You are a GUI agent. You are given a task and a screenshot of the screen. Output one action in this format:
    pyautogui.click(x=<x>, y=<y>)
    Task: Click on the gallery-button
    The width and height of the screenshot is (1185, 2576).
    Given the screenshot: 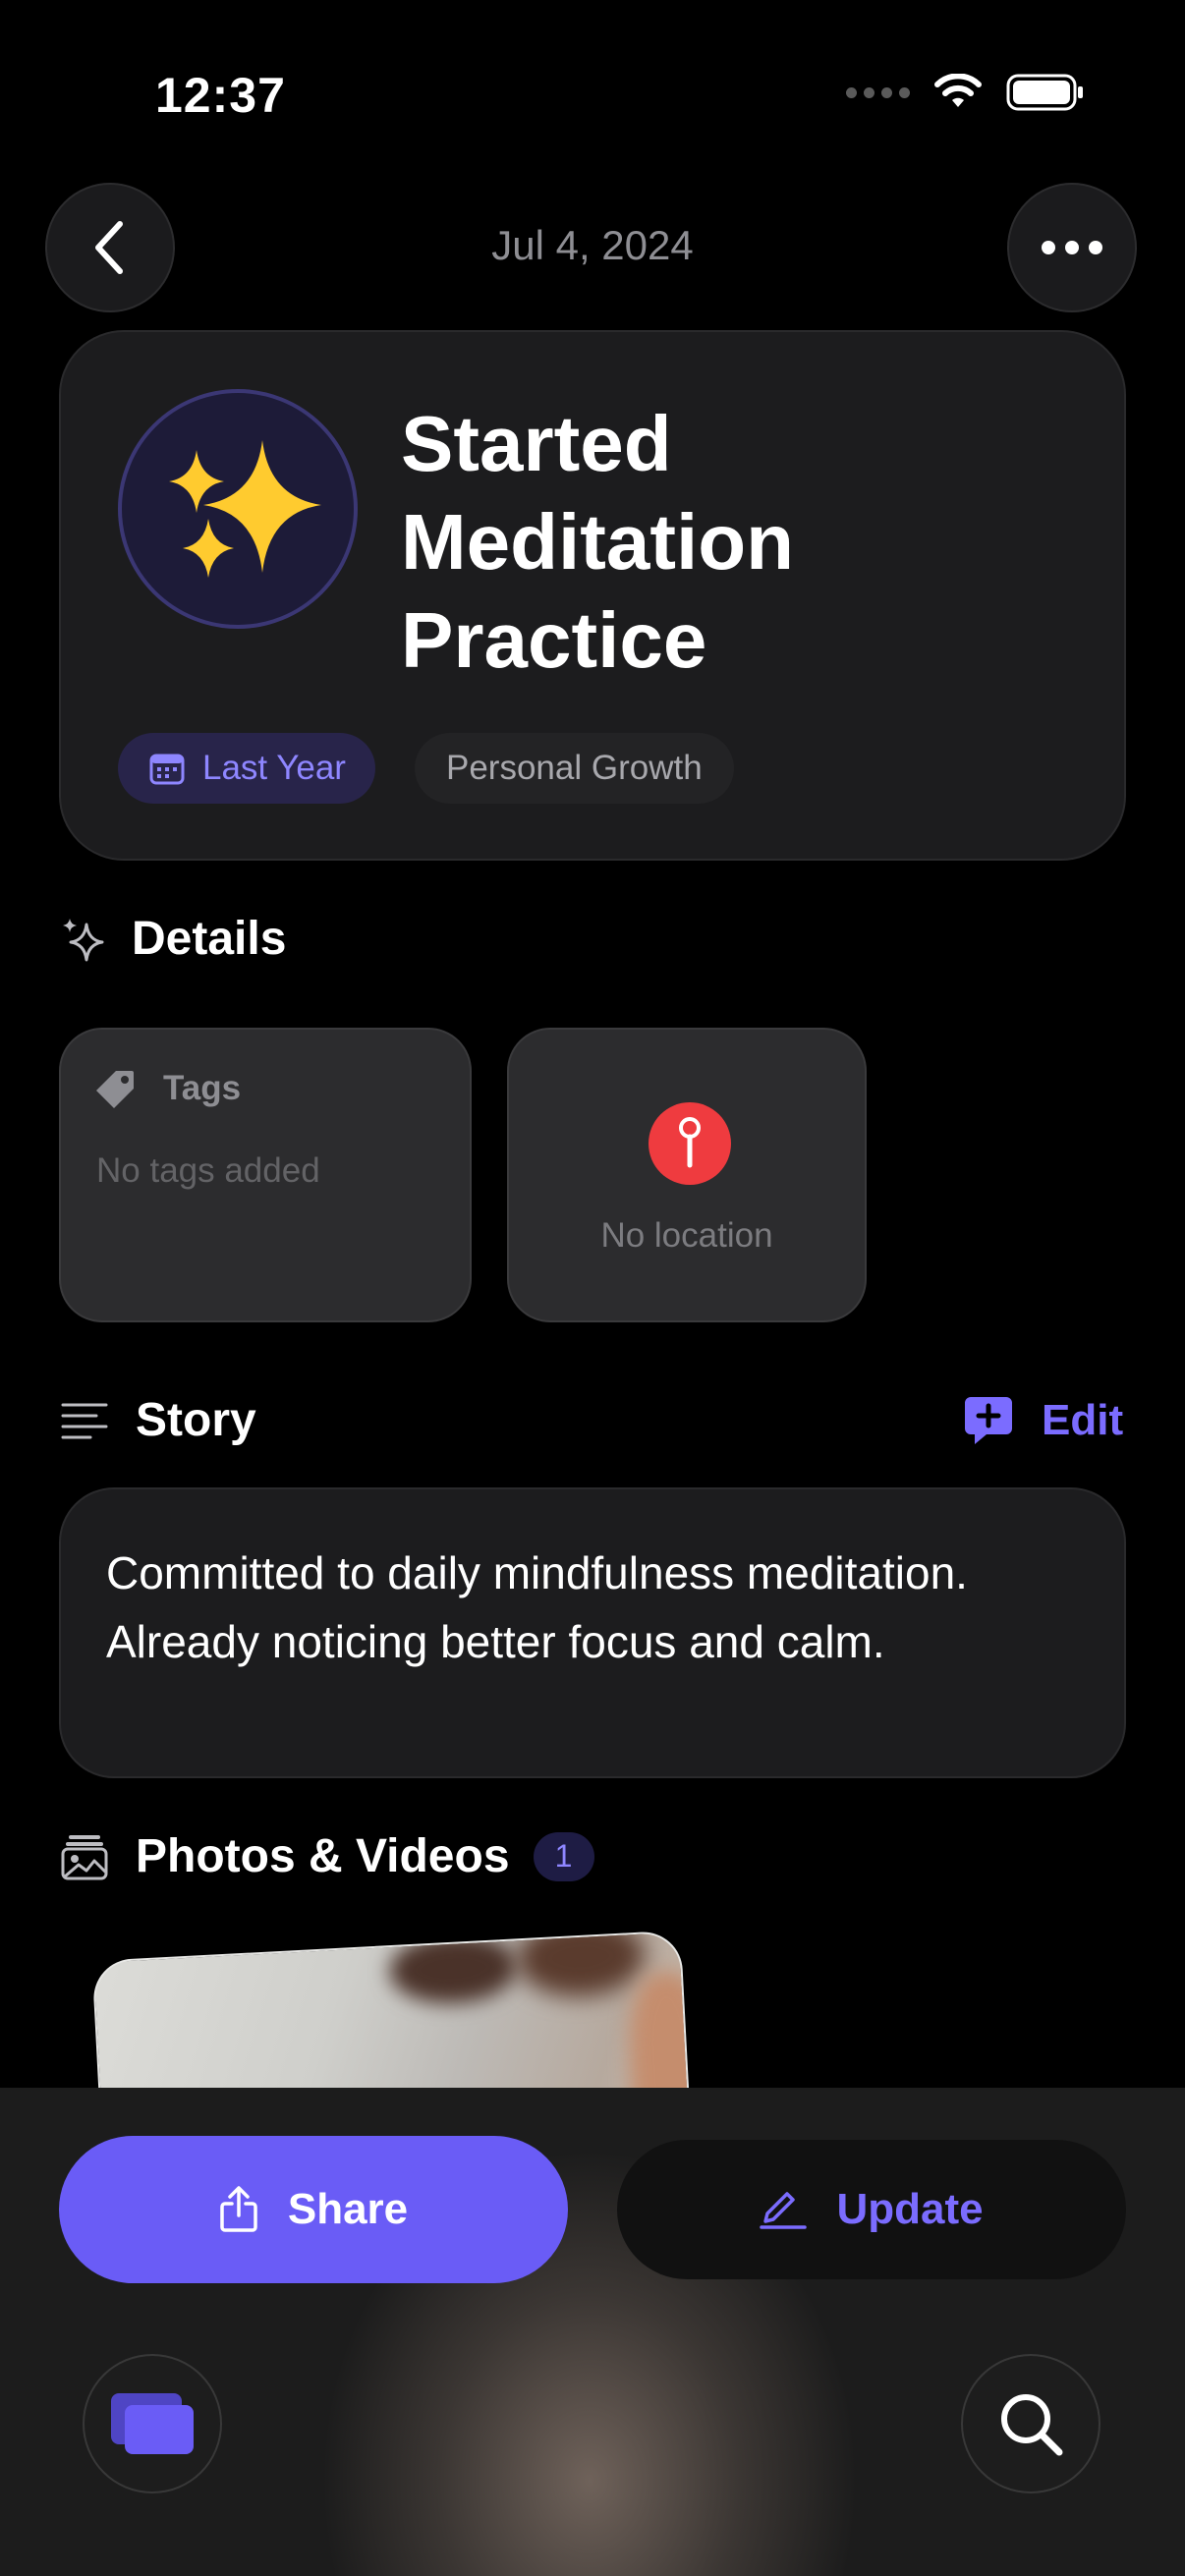 What is the action you would take?
    pyautogui.click(x=152, y=2423)
    